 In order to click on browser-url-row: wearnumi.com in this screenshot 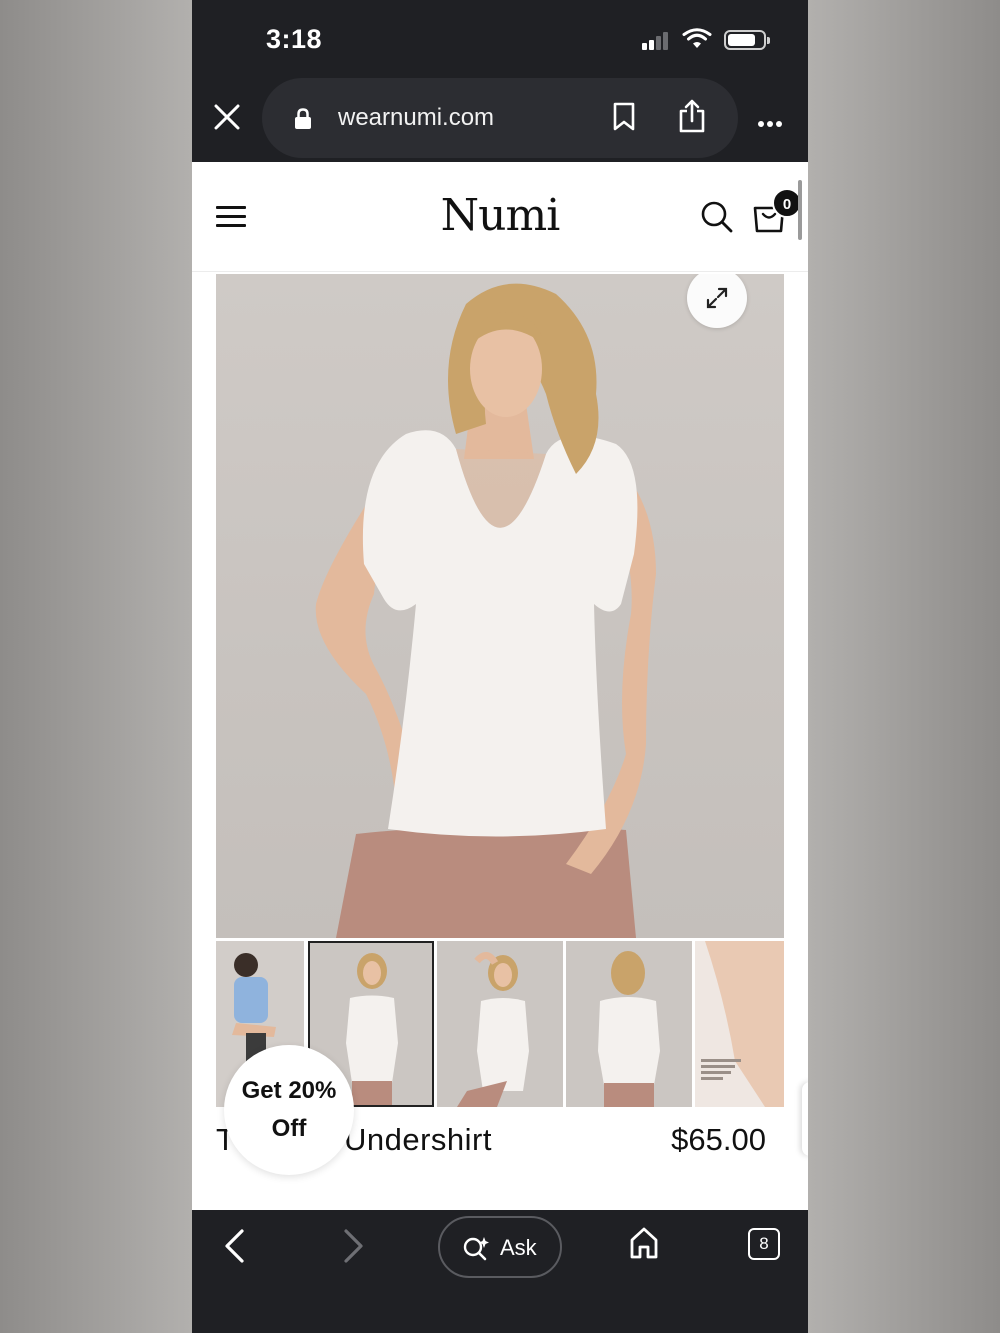, I will do `click(500, 120)`.